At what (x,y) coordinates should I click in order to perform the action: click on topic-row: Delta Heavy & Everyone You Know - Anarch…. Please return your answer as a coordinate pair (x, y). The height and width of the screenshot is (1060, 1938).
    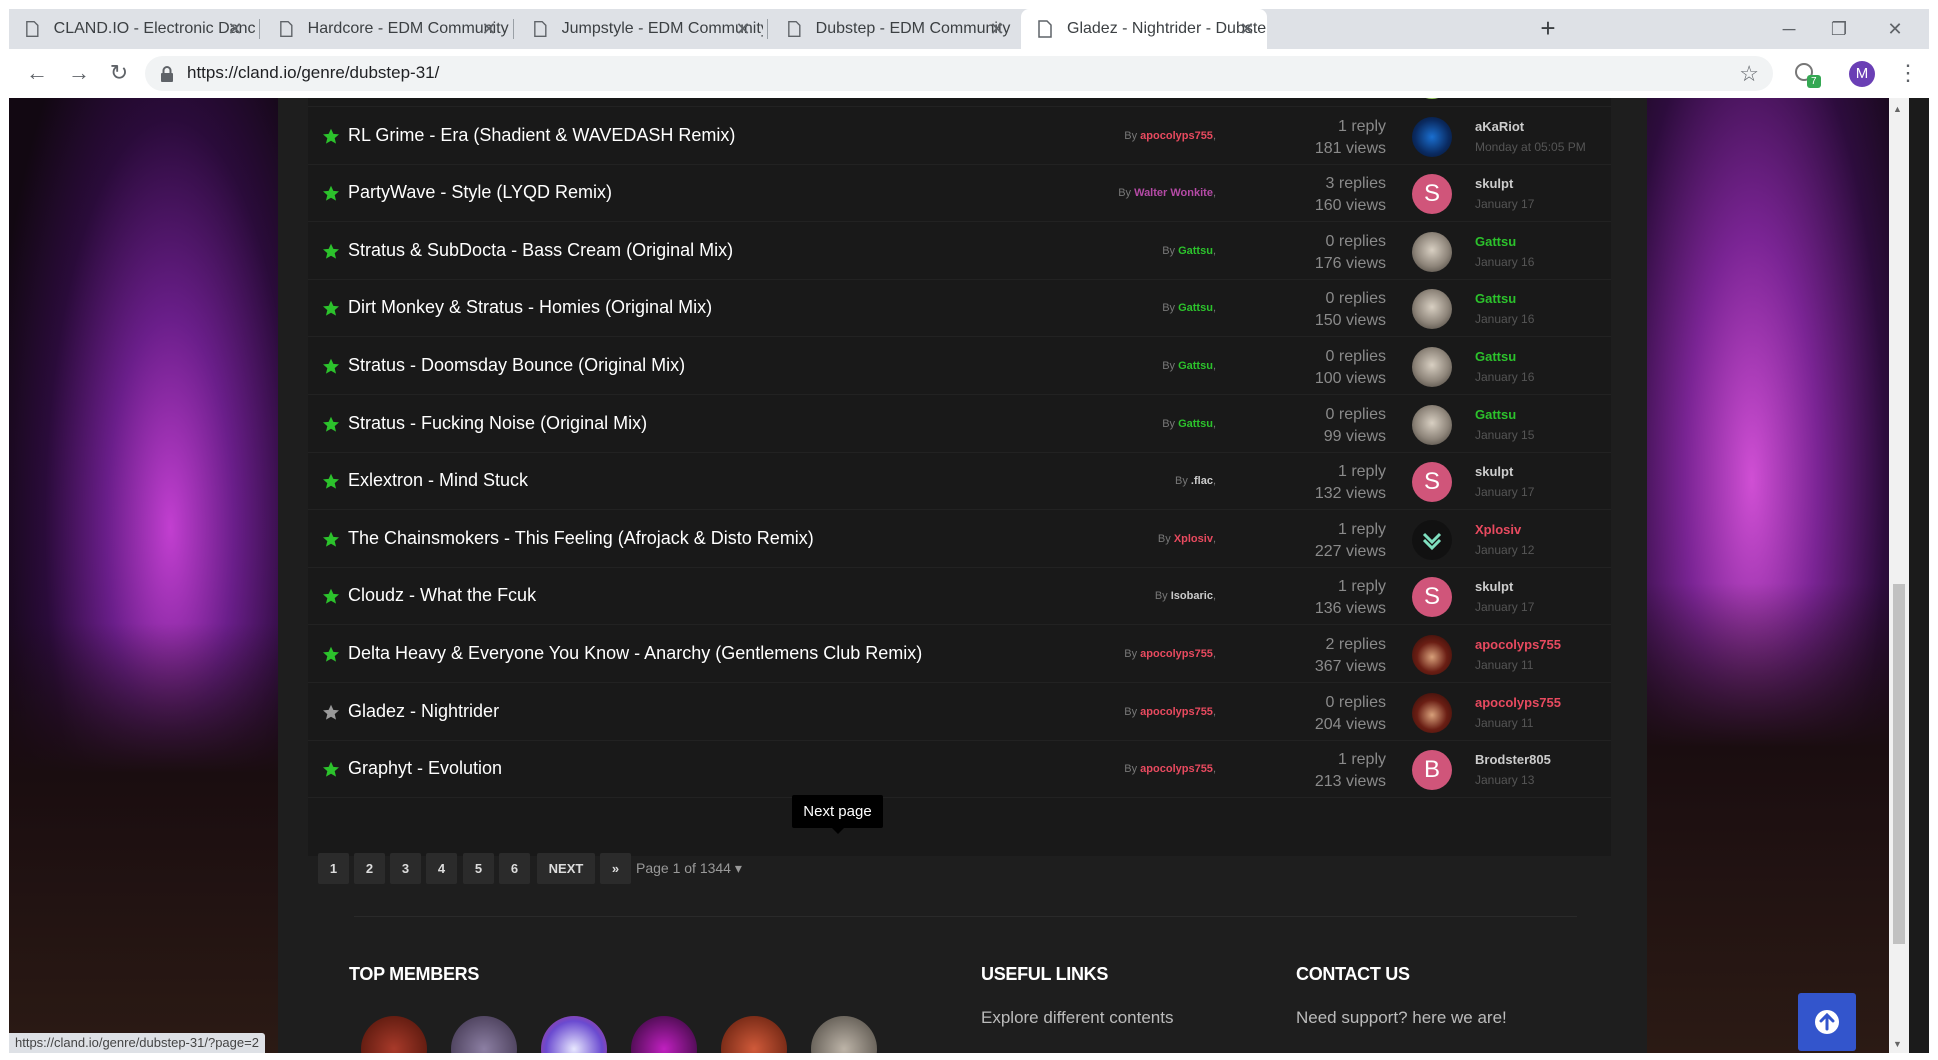
    Looking at the image, I should click on (959, 654).